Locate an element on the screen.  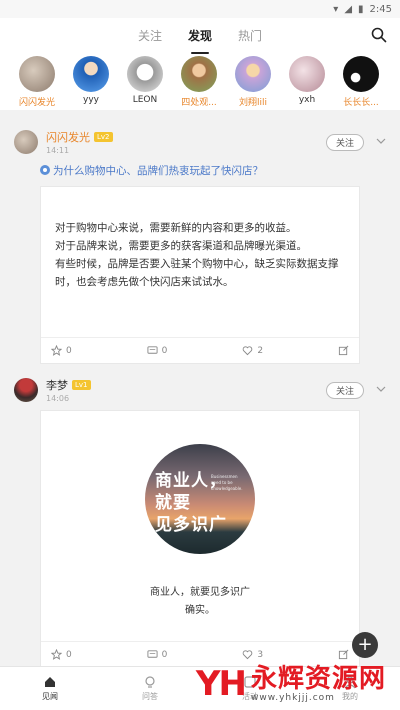
story-name: 刘翔lili is located at coordinates (252, 103).